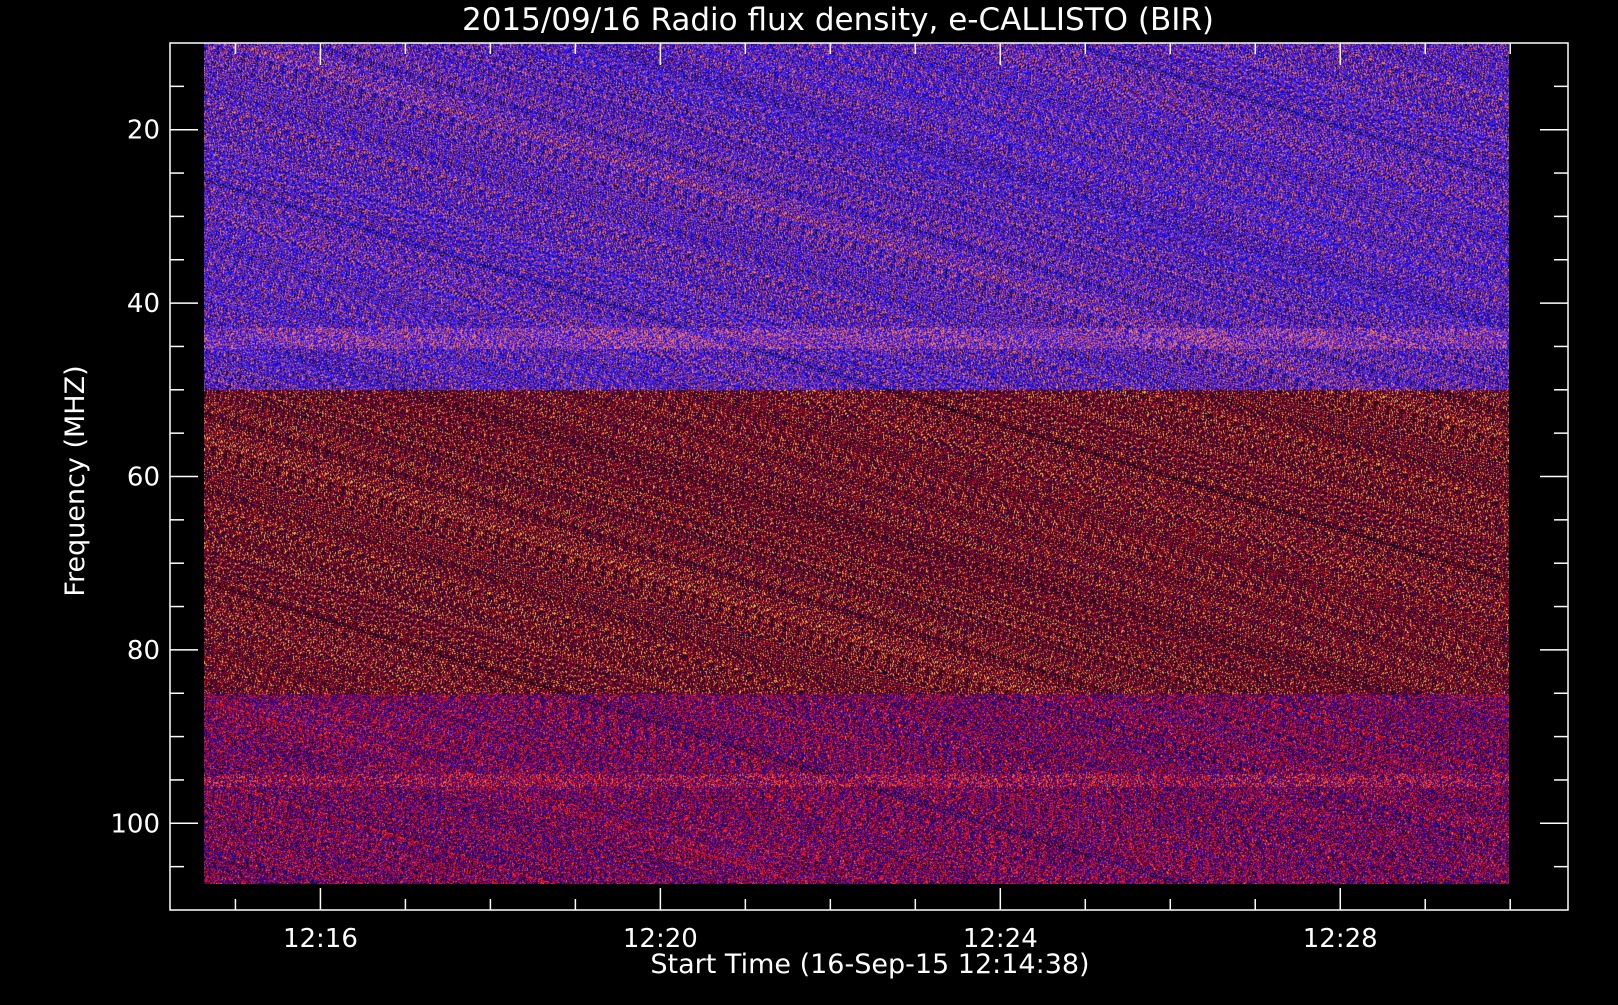  What do you see at coordinates (143, 651) in the screenshot?
I see `y-tick-label: 80` at bounding box center [143, 651].